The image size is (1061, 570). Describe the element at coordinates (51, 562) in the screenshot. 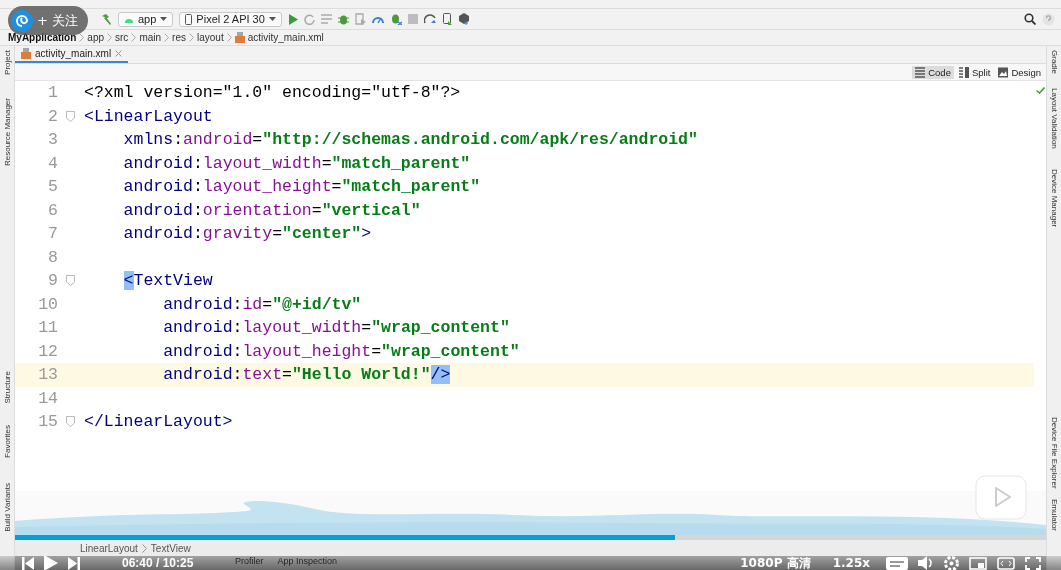

I see `play-icon` at that location.